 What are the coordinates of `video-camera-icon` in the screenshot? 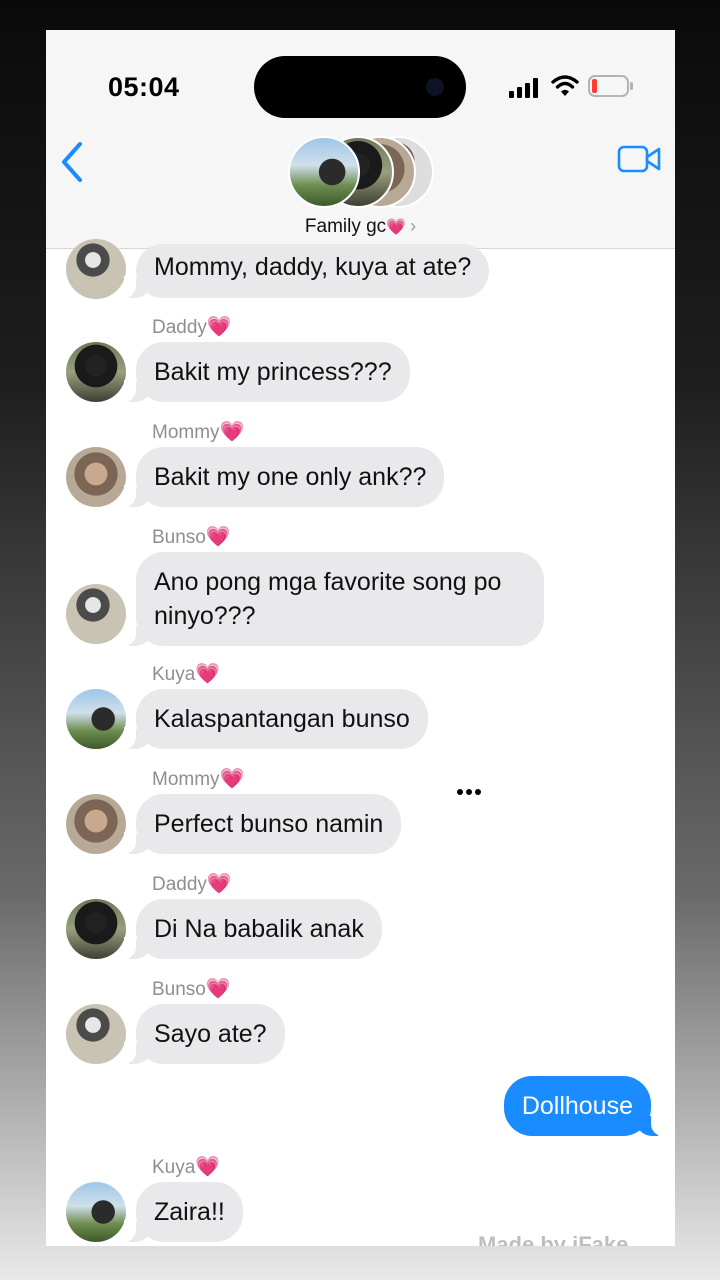 It's located at (639, 159).